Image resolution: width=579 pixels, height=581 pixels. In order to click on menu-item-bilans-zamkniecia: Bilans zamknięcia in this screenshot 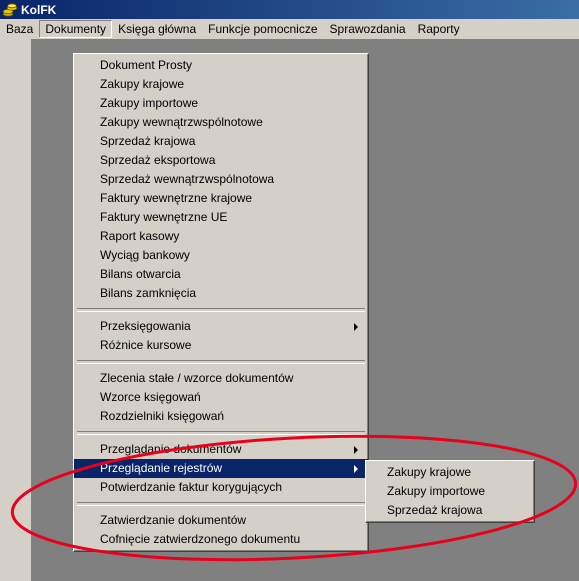, I will do `click(221, 293)`.